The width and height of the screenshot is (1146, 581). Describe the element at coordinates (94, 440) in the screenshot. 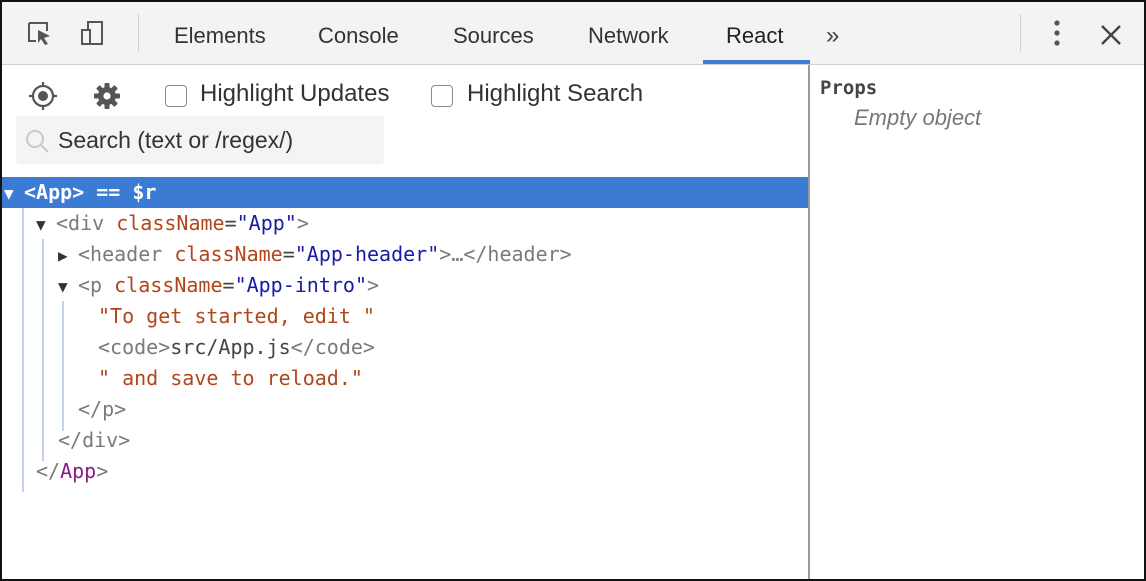

I see `tree-closing-div: </div>` at that location.